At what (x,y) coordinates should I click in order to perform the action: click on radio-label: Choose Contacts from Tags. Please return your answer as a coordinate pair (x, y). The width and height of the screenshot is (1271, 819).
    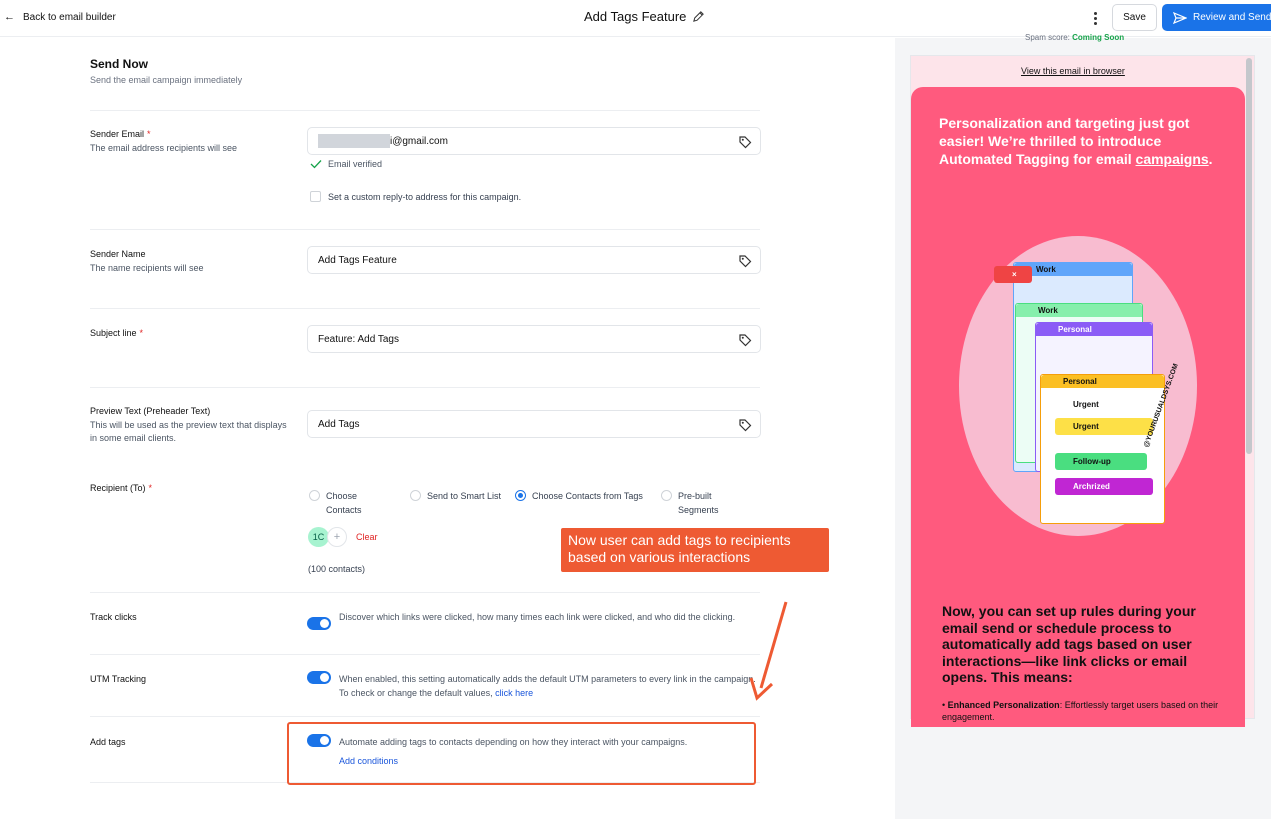
    Looking at the image, I should click on (587, 496).